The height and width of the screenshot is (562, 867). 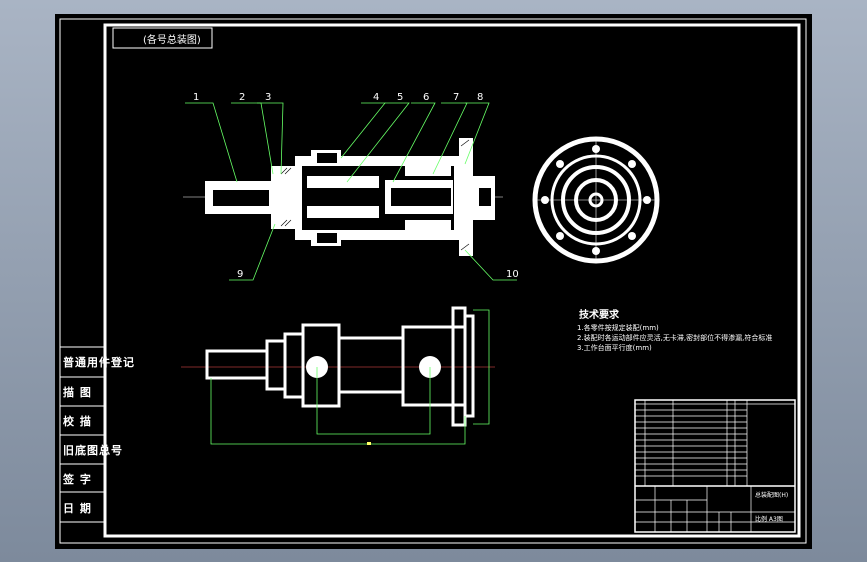 What do you see at coordinates (428, 228) in the screenshot?
I see `flange-d` at bounding box center [428, 228].